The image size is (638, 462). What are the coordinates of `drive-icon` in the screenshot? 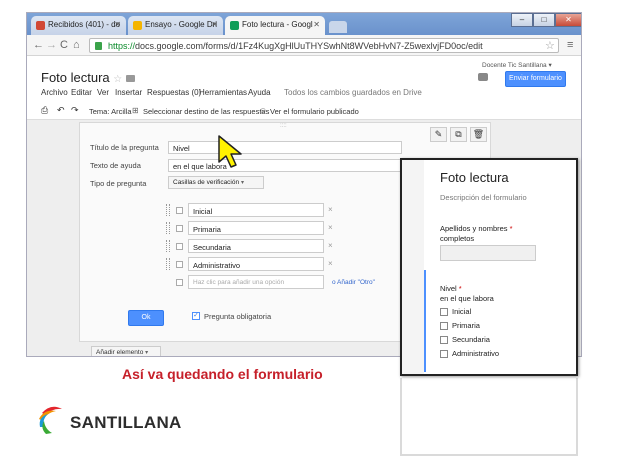 It's located at (137, 25).